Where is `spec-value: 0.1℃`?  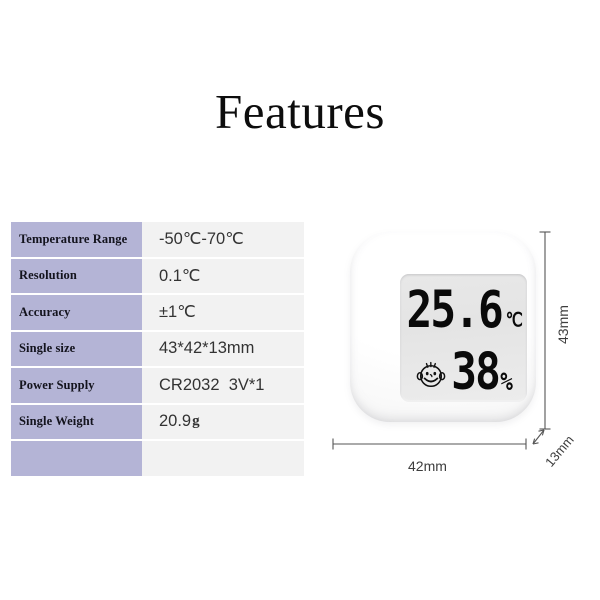
spec-value: 0.1℃ is located at coordinates (223, 275).